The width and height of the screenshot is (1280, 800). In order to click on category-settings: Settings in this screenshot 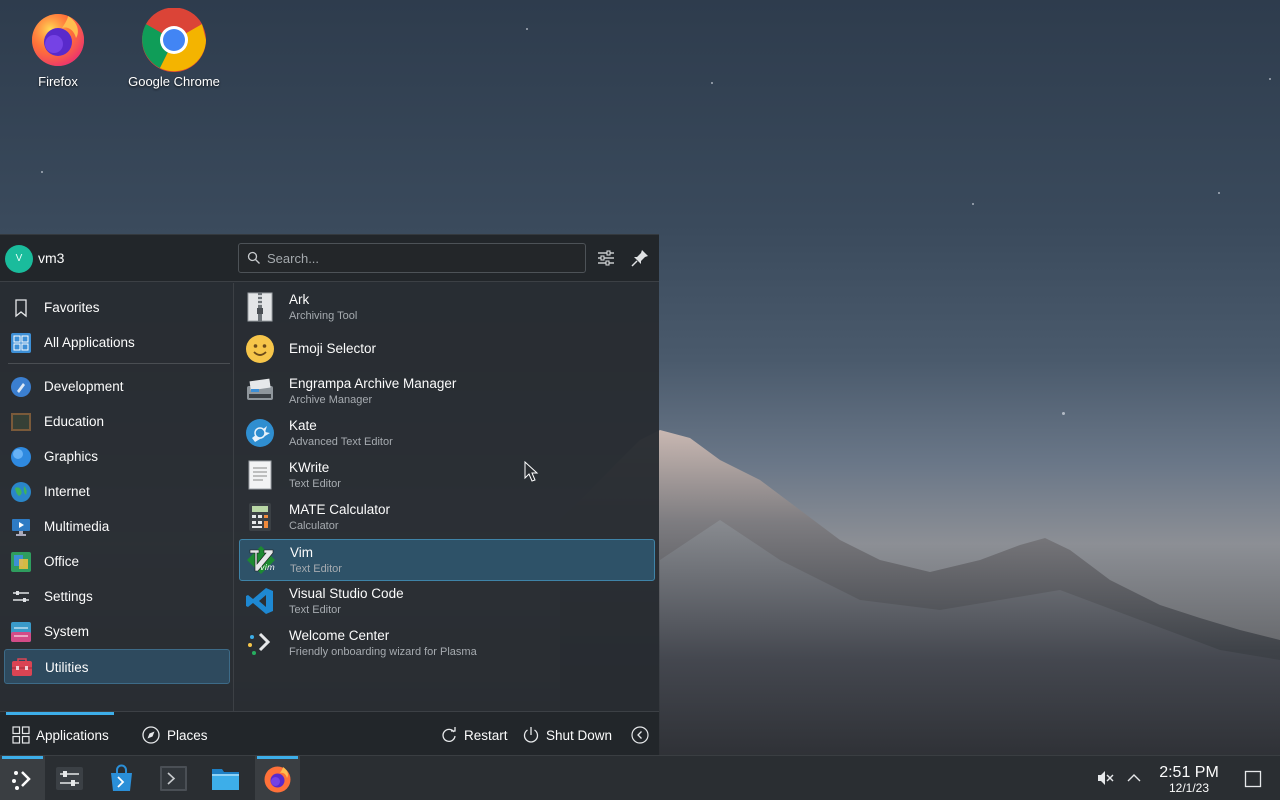, I will do `click(117, 596)`.